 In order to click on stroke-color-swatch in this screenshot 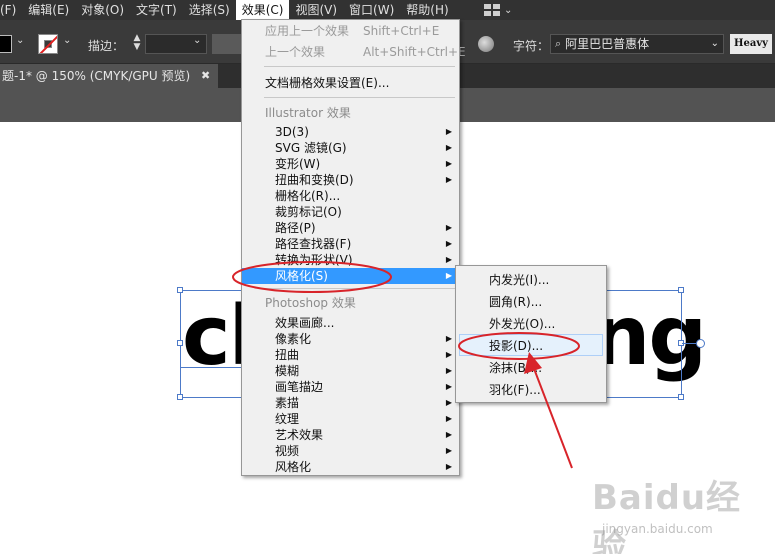, I will do `click(48, 44)`.